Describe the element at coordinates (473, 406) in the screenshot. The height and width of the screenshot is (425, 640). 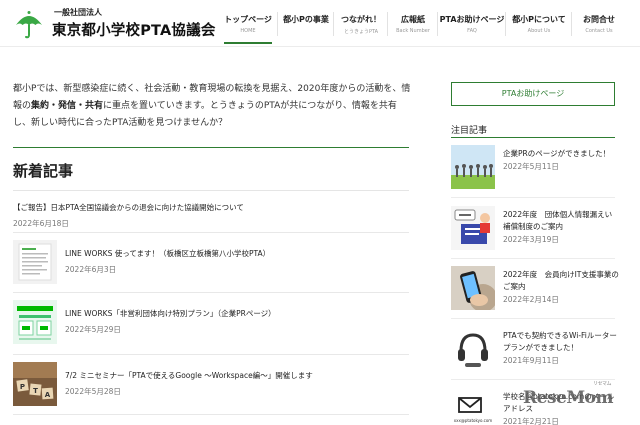
I see `mail-thumb: xxx@ptatokyo.com` at that location.